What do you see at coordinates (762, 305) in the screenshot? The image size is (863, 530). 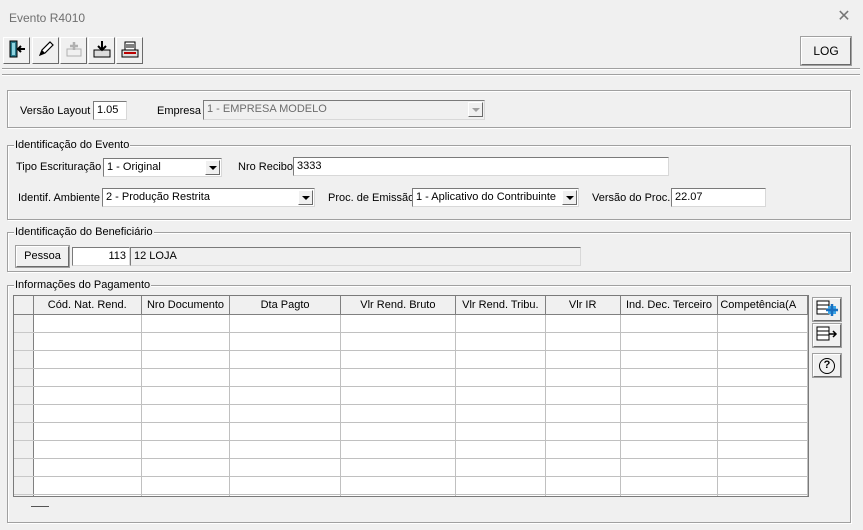 I see `col-header: Competência(A` at bounding box center [762, 305].